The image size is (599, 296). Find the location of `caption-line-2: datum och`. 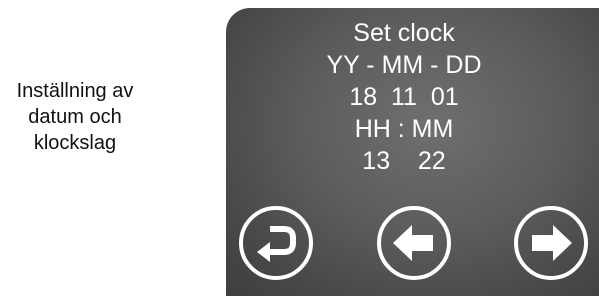

caption-line-2: datum och is located at coordinates (75, 117).